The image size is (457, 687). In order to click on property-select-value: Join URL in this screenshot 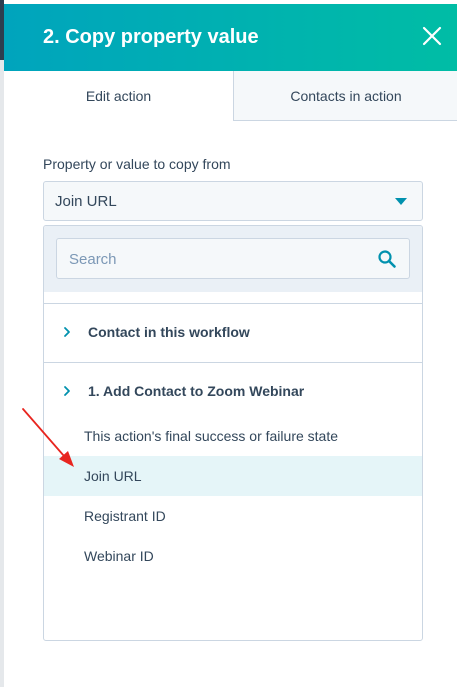, I will do `click(86, 201)`.